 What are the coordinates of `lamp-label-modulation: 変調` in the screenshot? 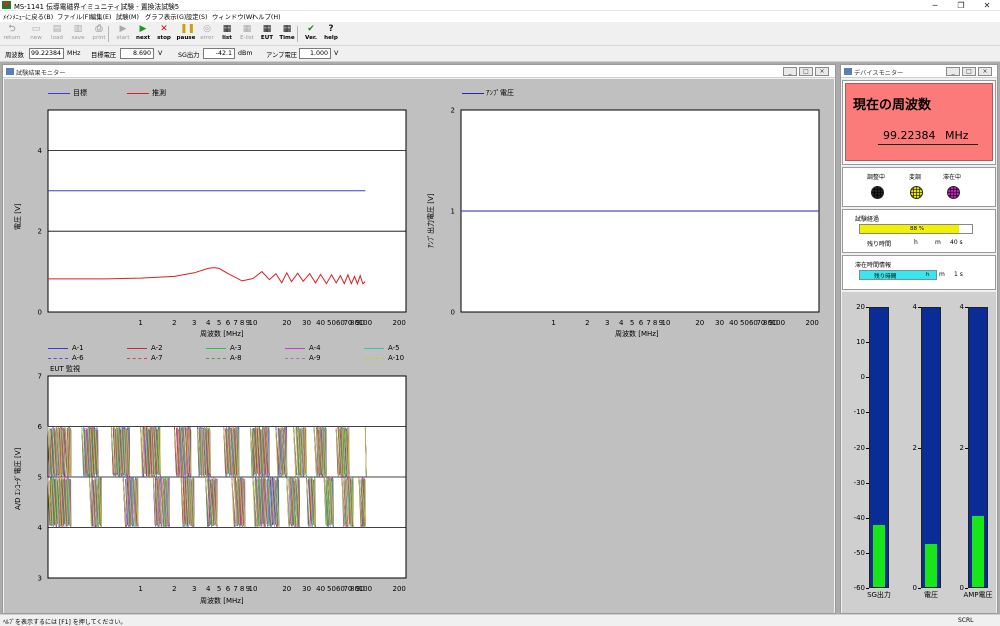 It's located at (915, 177).